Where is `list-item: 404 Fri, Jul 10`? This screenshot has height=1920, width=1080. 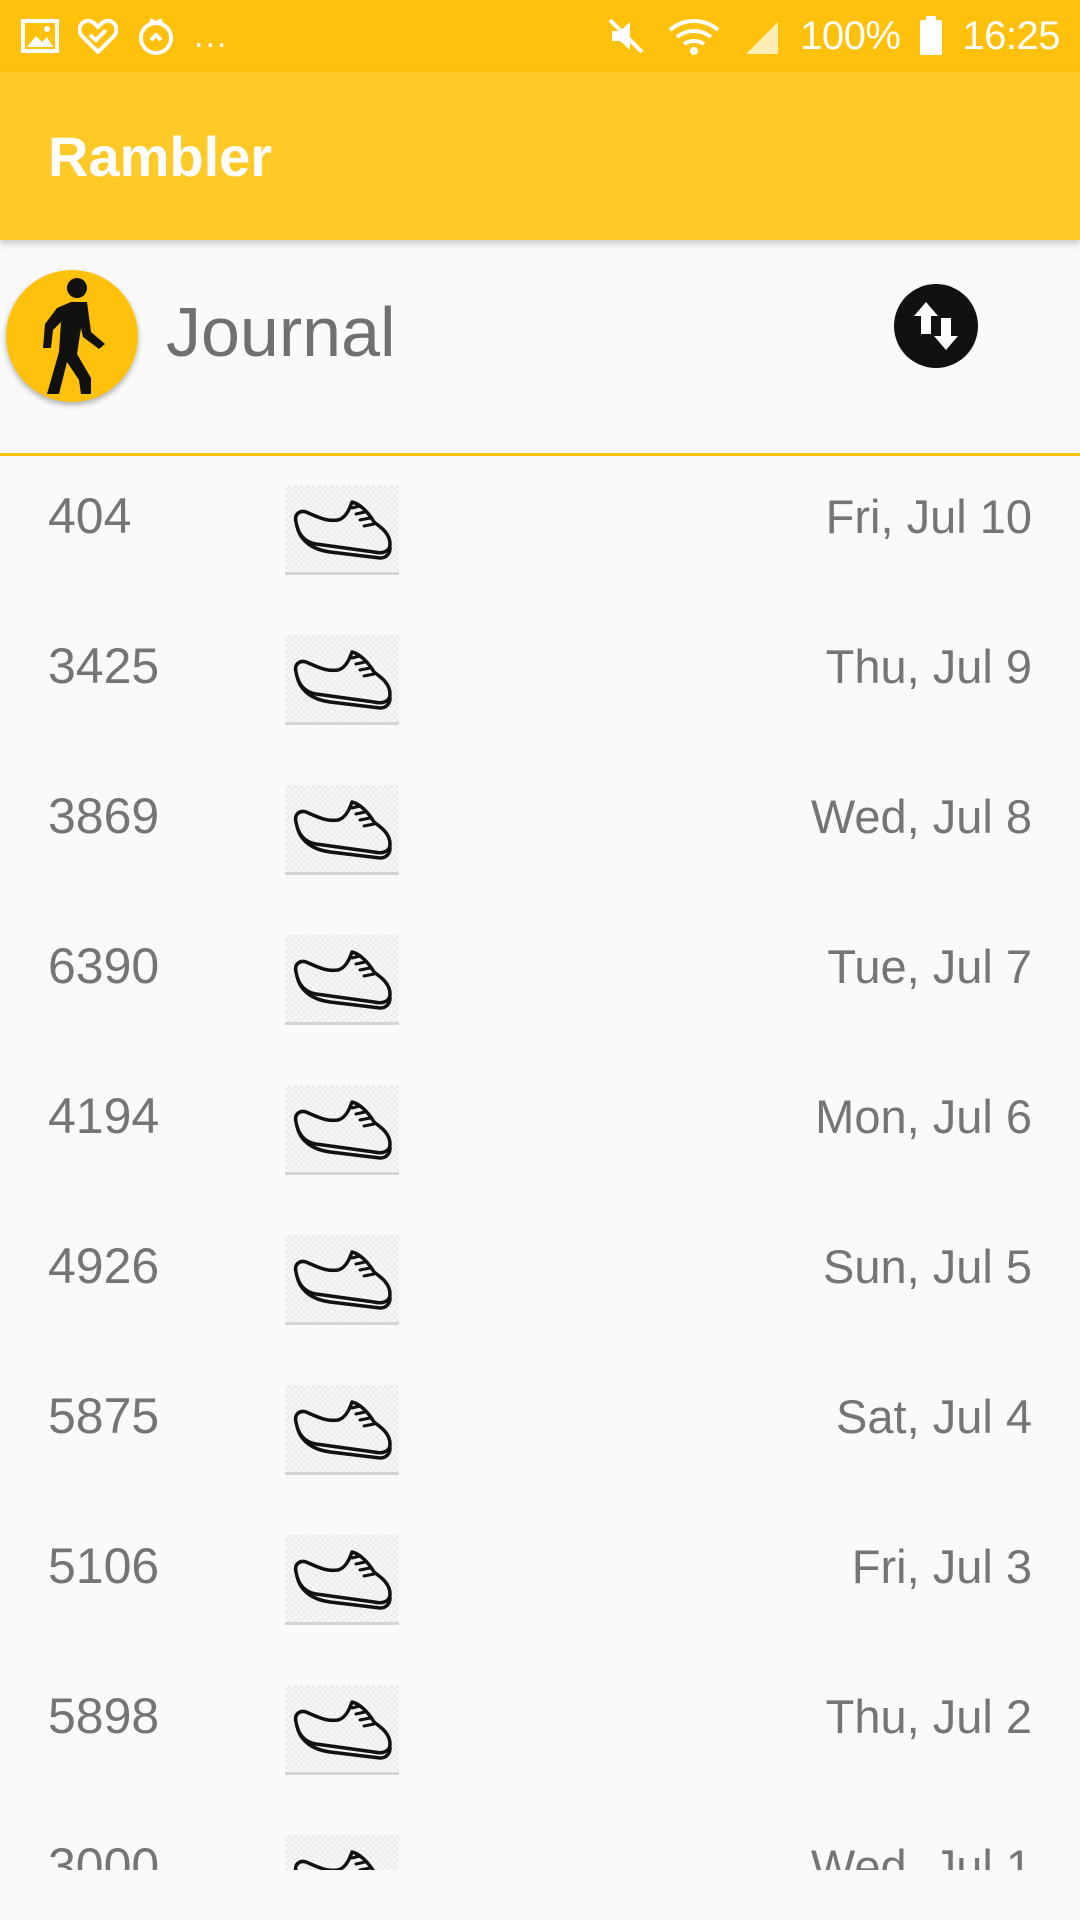
list-item: 404 Fri, Jul 10 is located at coordinates (540, 534).